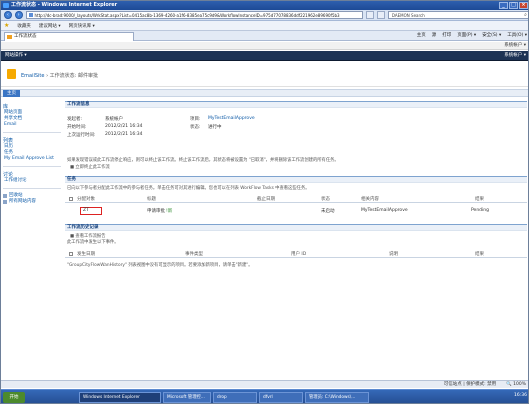 The width and height of the screenshot is (529, 404). Describe the element at coordinates (515, 46) in the screenshot. I see `user-menu: 系统帐户 ▾` at that location.